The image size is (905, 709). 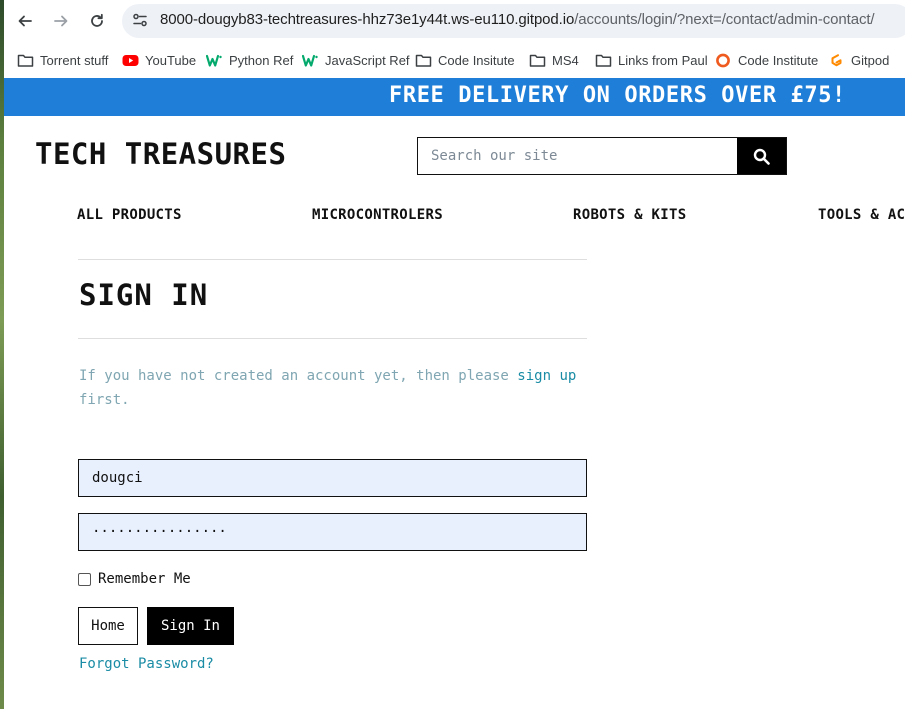 I want to click on gitpod-icon, so click(x=836, y=59).